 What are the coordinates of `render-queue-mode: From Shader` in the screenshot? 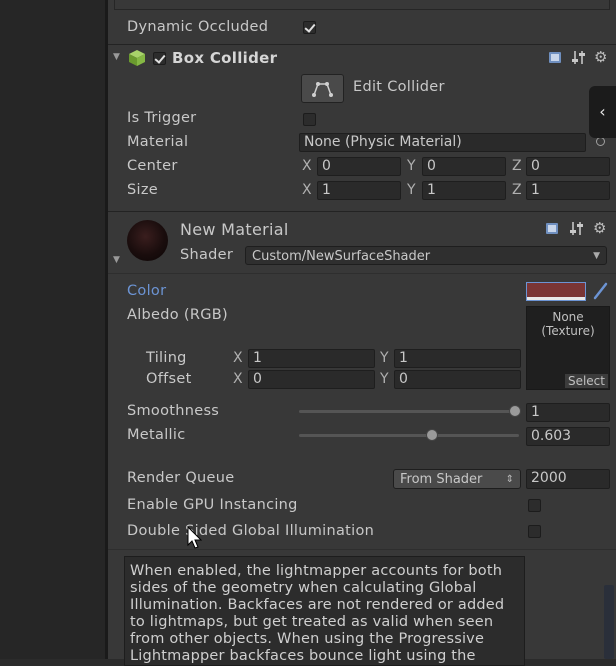 It's located at (441, 479).